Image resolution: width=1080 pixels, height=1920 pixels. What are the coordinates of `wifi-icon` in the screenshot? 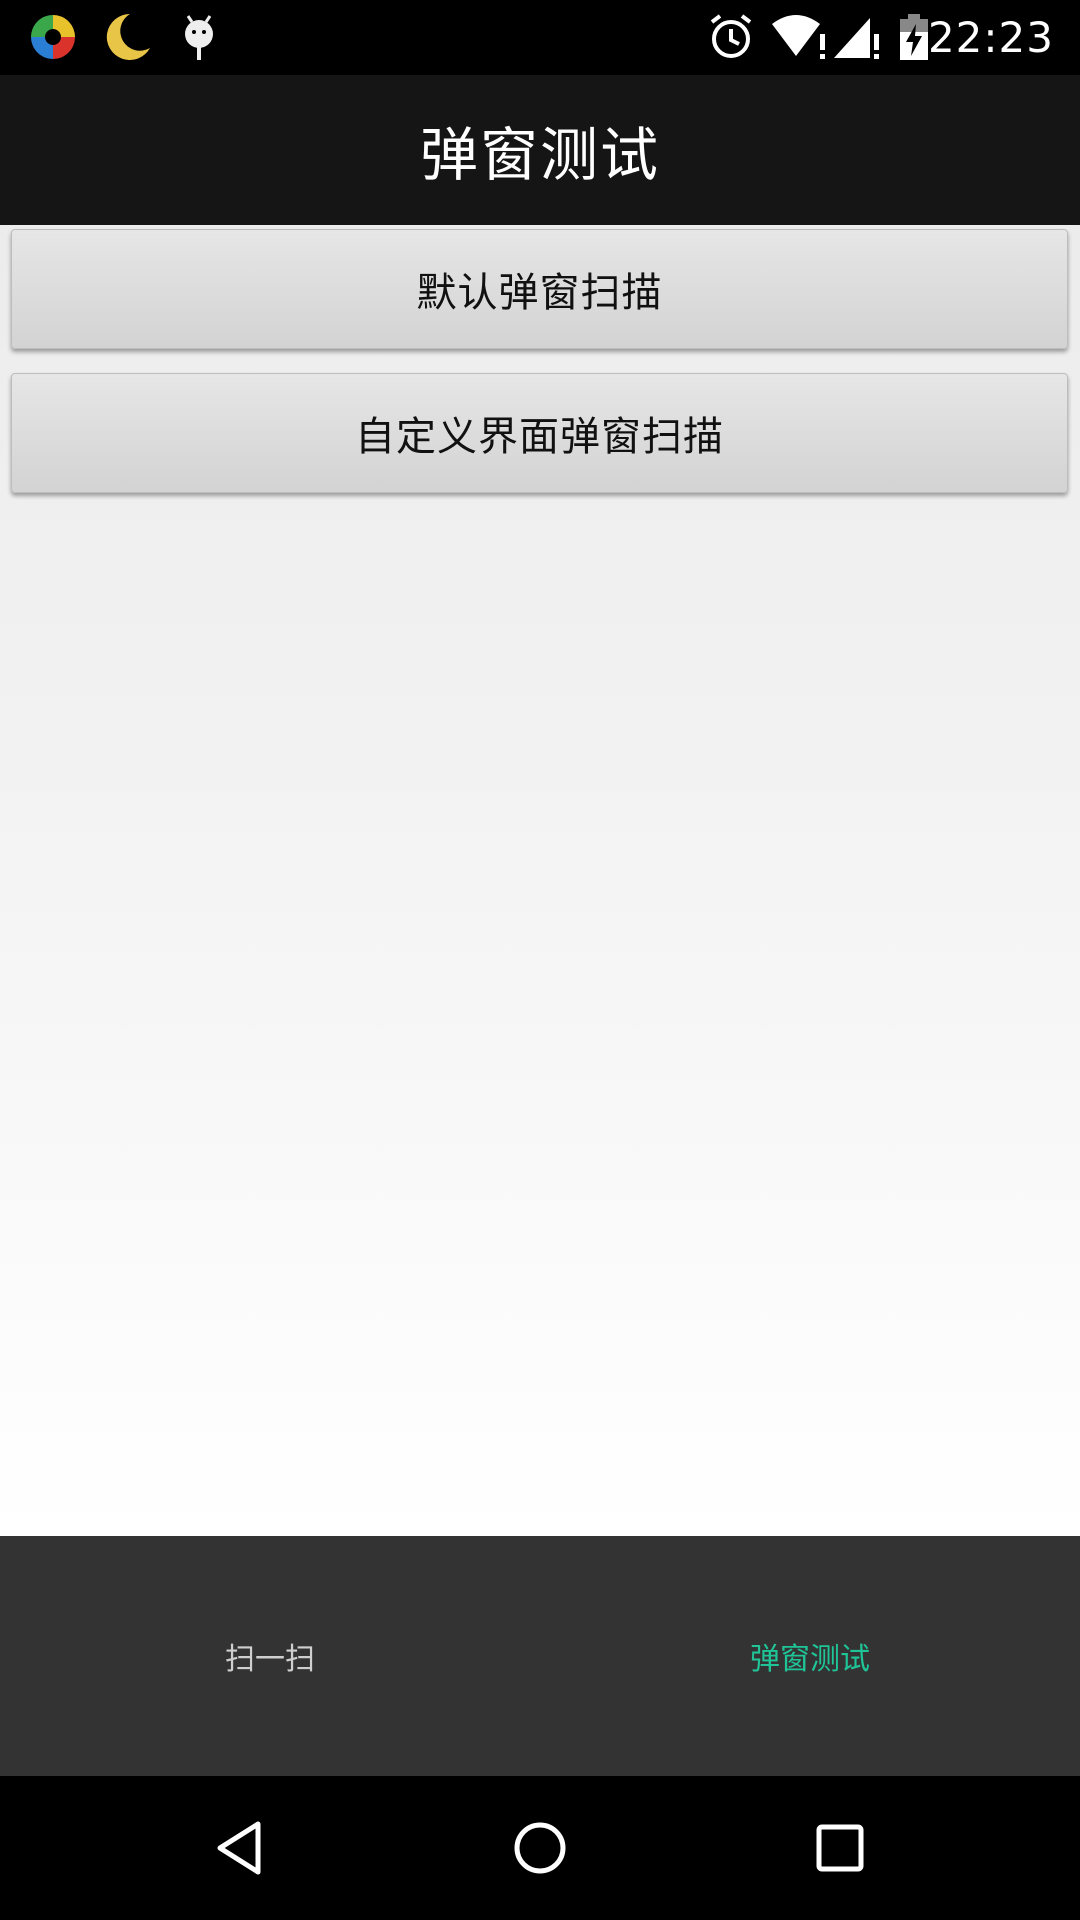 It's located at (798, 37).